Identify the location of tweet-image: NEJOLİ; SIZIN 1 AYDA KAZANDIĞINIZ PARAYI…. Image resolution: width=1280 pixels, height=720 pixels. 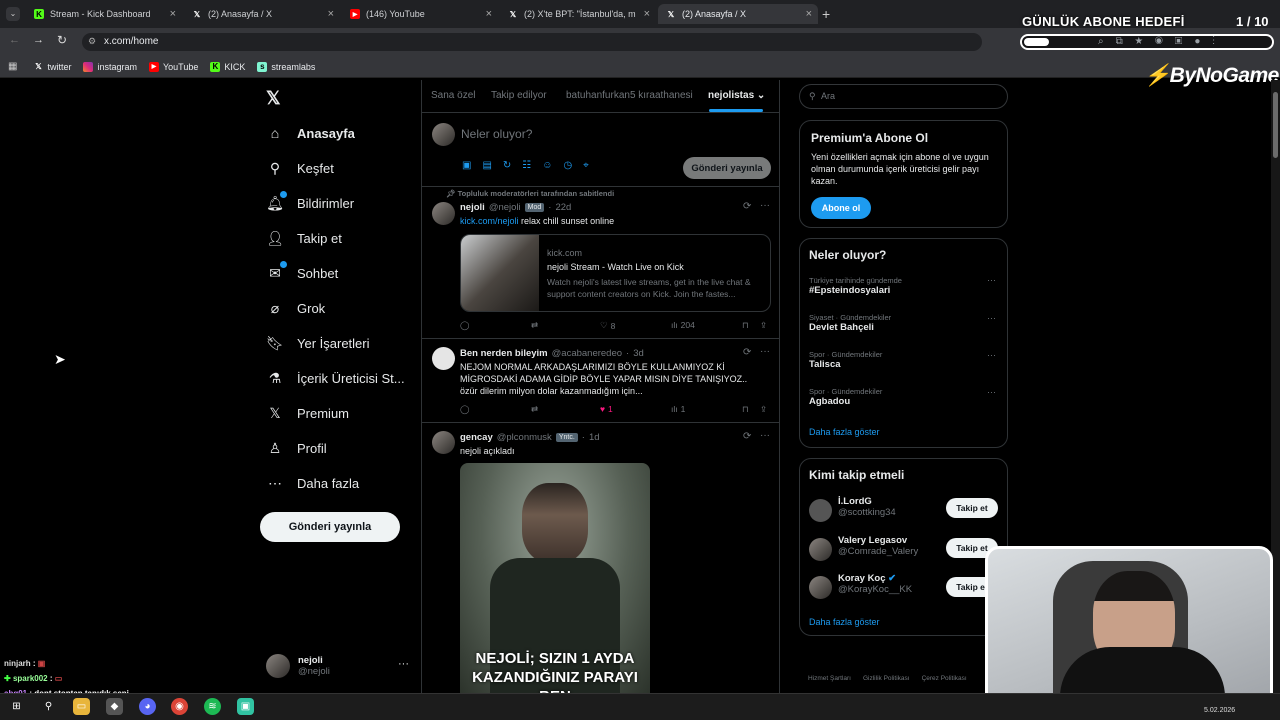
(555, 578).